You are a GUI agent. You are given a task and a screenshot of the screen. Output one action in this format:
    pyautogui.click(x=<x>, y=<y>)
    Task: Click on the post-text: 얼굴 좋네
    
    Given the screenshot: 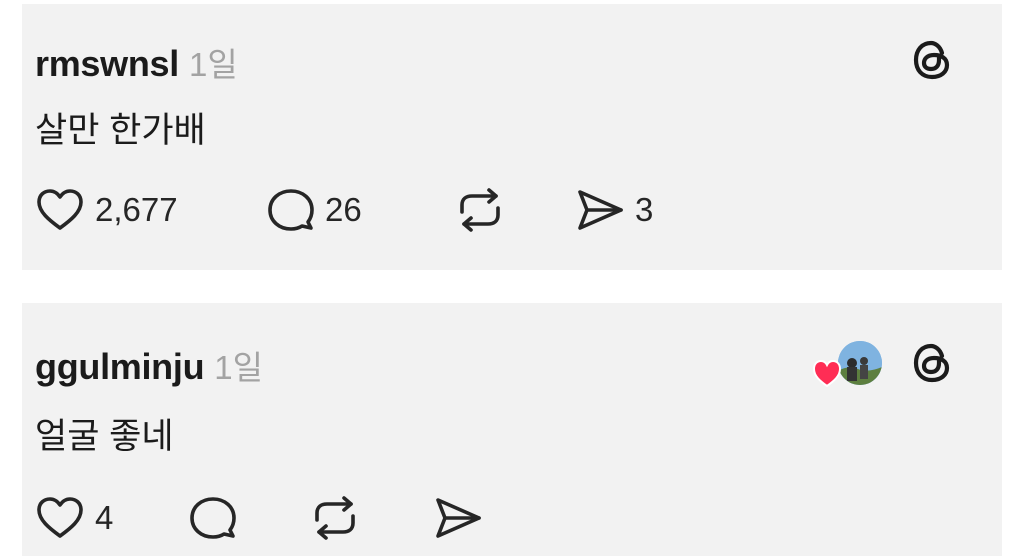 What is the action you would take?
    pyautogui.click(x=104, y=436)
    